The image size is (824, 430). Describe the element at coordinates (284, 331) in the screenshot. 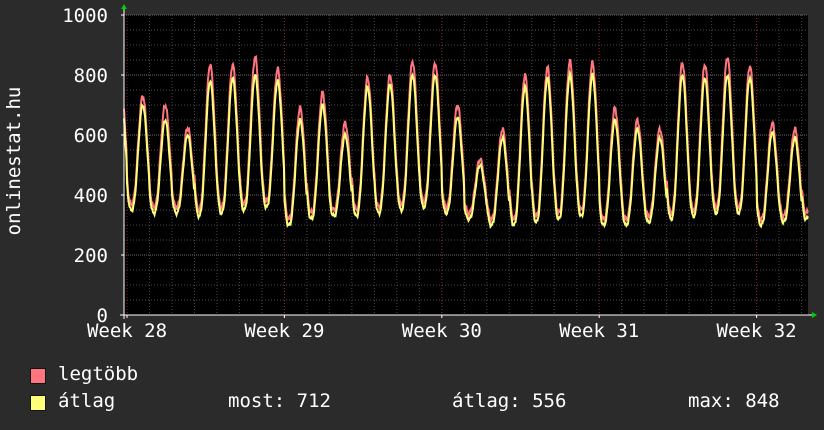

I see `x-tick-label: Week 29` at that location.